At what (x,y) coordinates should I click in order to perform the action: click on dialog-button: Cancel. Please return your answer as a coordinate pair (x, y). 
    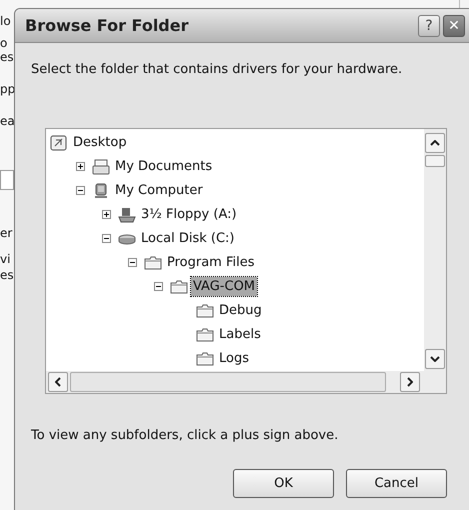
    Looking at the image, I should click on (396, 483).